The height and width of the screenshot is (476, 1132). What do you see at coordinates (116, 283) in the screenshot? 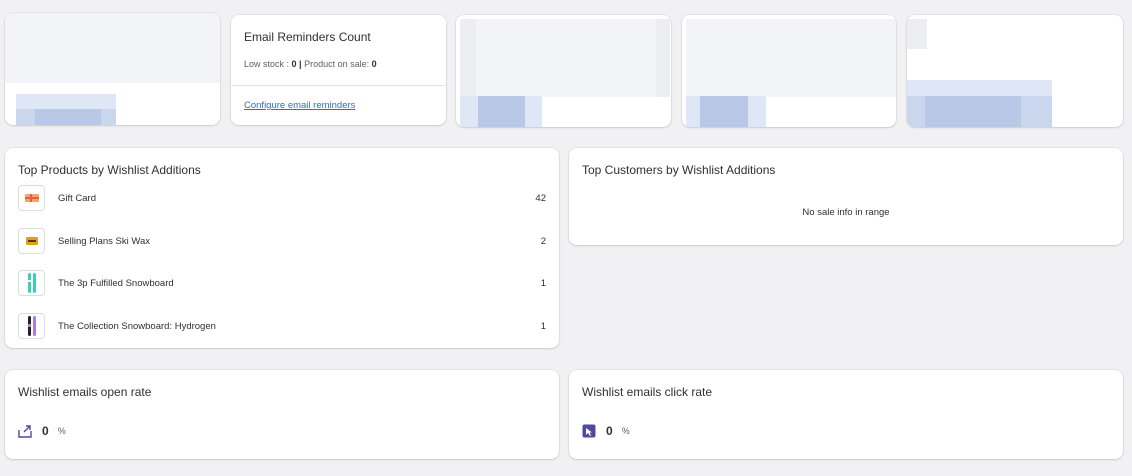
I see `product-name: The 3p Fulfilled Snowboard` at bounding box center [116, 283].